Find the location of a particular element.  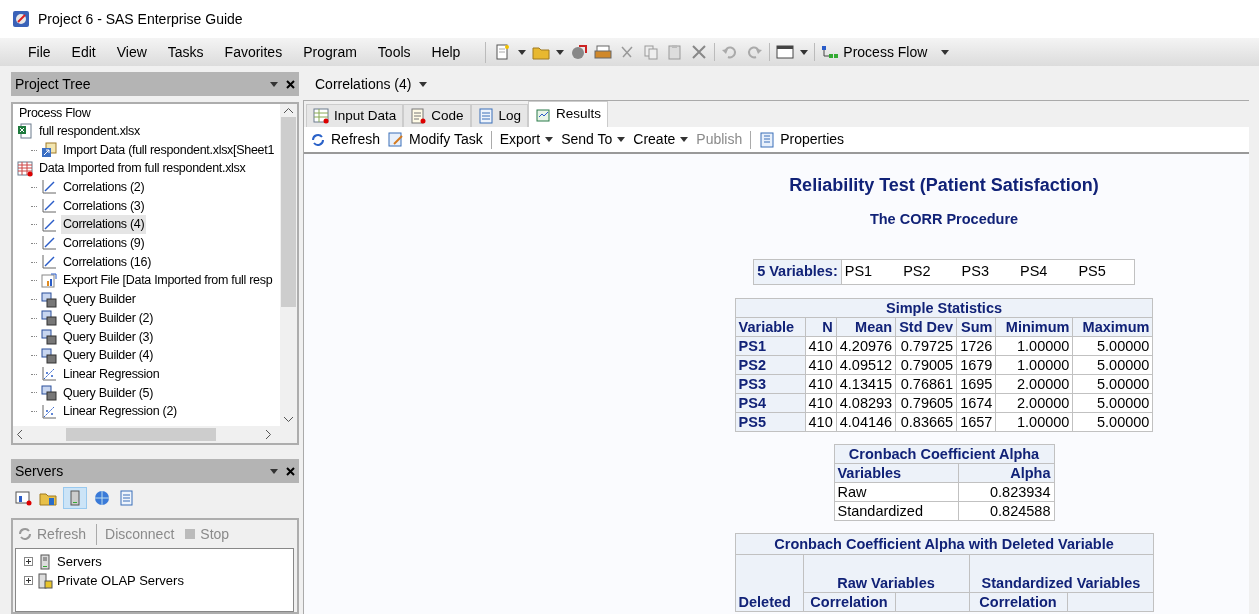

row-header: Deleted is located at coordinates (769, 582).